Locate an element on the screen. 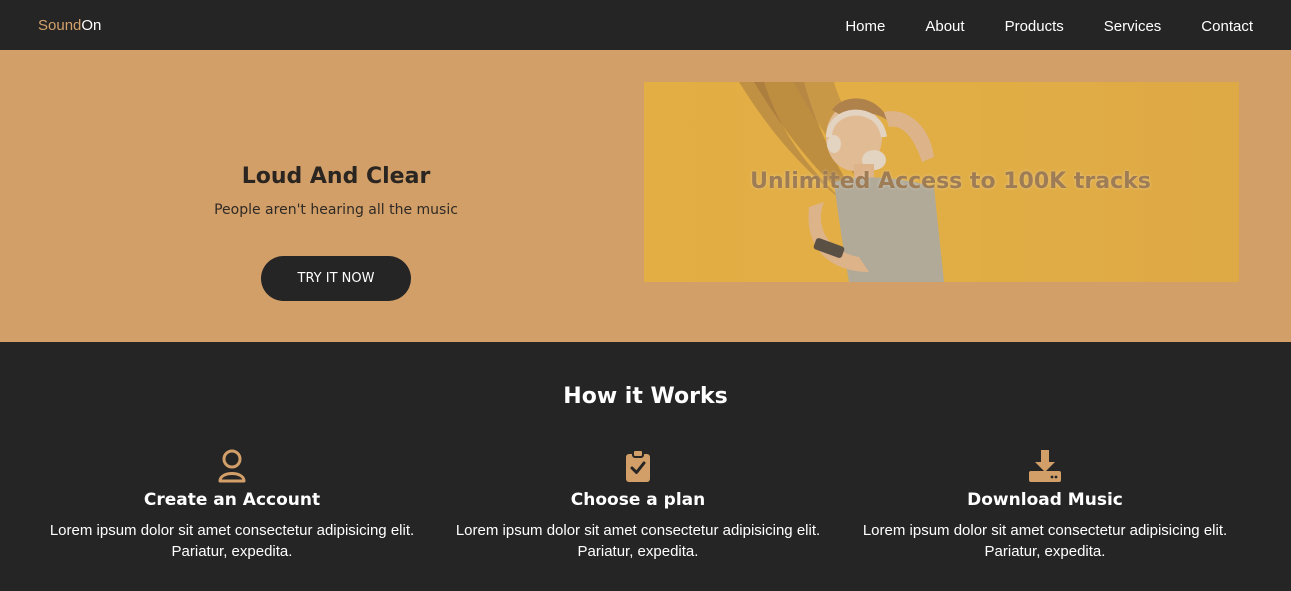  logo: SoundOn is located at coordinates (69, 25).